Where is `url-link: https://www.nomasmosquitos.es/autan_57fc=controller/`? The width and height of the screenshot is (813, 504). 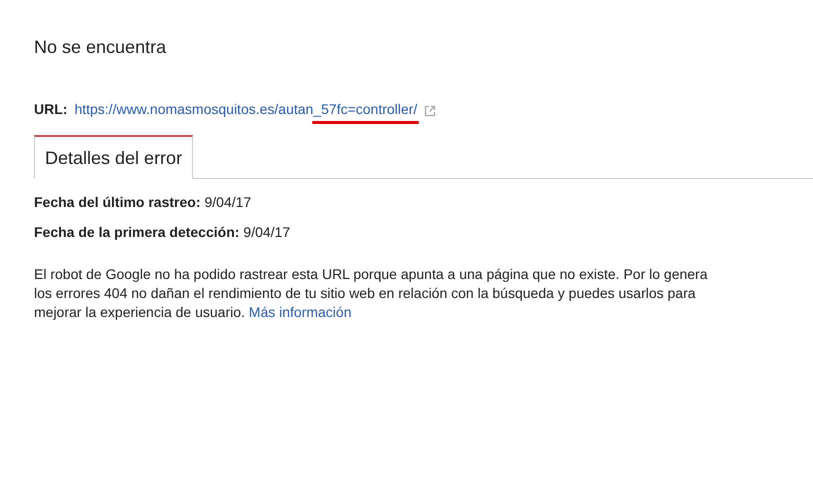
url-link: https://www.nomasmosquitos.es/autan_57fc=controller/ is located at coordinates (246, 109).